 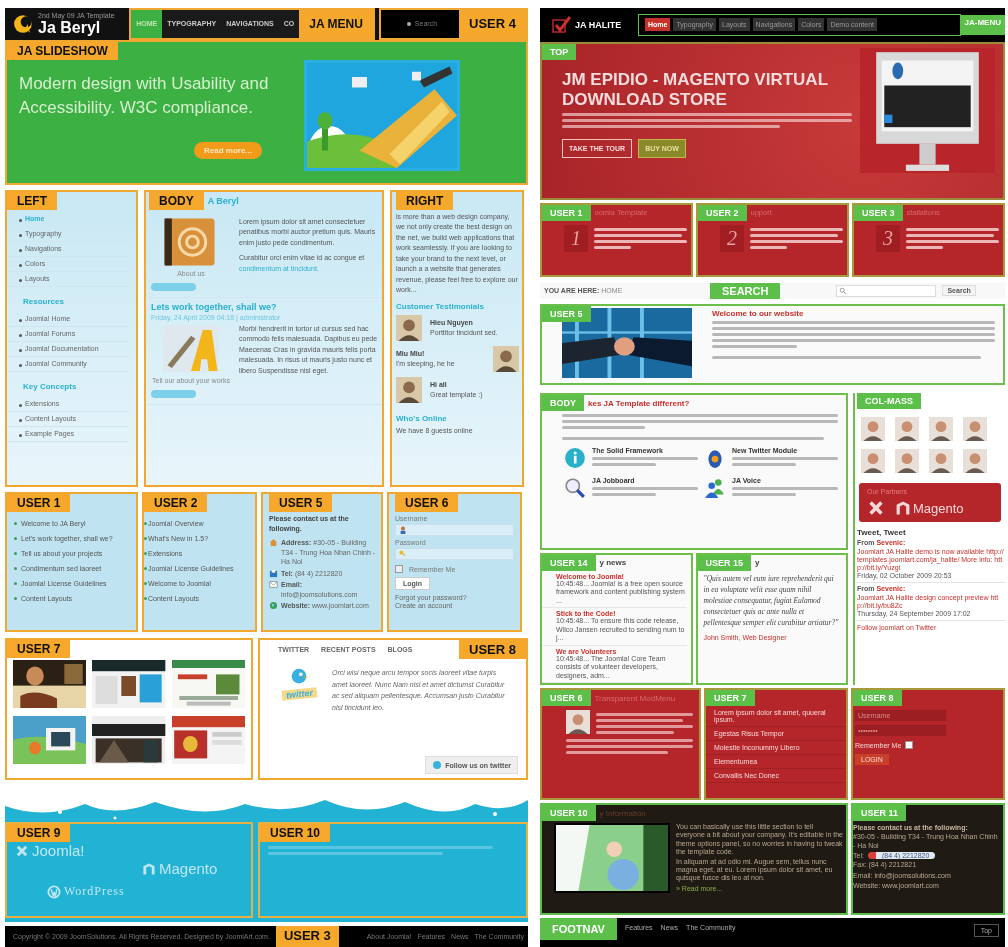 What do you see at coordinates (22, 850) in the screenshot?
I see `joomla-logo-icon` at bounding box center [22, 850].